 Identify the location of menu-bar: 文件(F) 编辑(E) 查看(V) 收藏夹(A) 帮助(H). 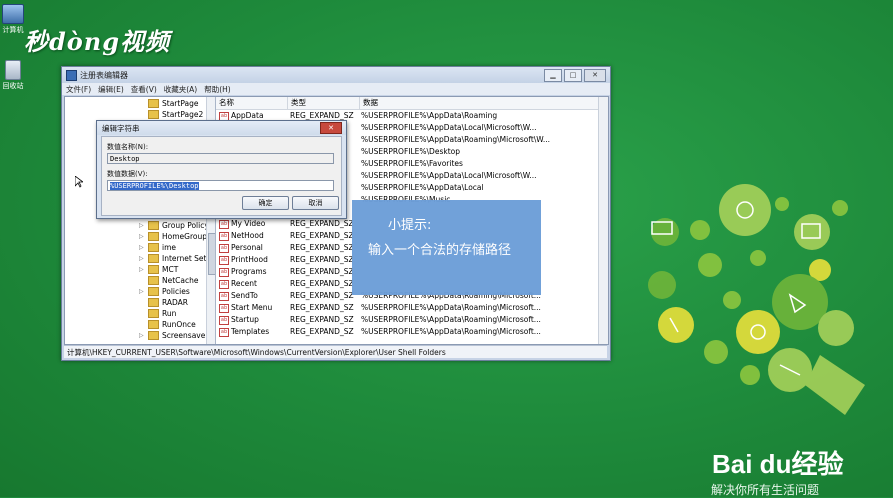
(336, 89).